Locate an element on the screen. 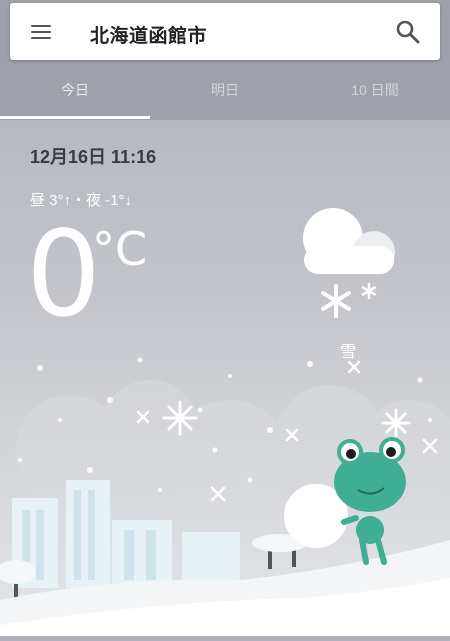 The height and width of the screenshot is (641, 450). location-query: 北海道函館市 is located at coordinates (148, 34).